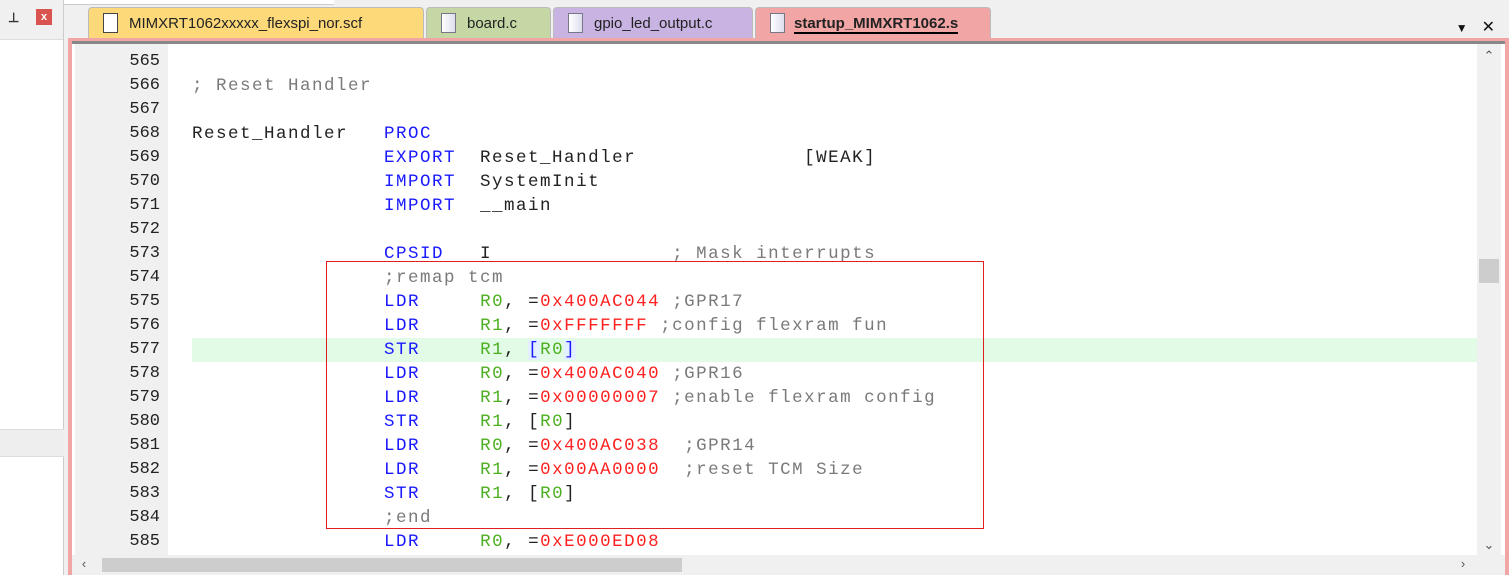 The height and width of the screenshot is (575, 1509). Describe the element at coordinates (1489, 56) in the screenshot. I see `scroll-up-icon: ⌃` at that location.